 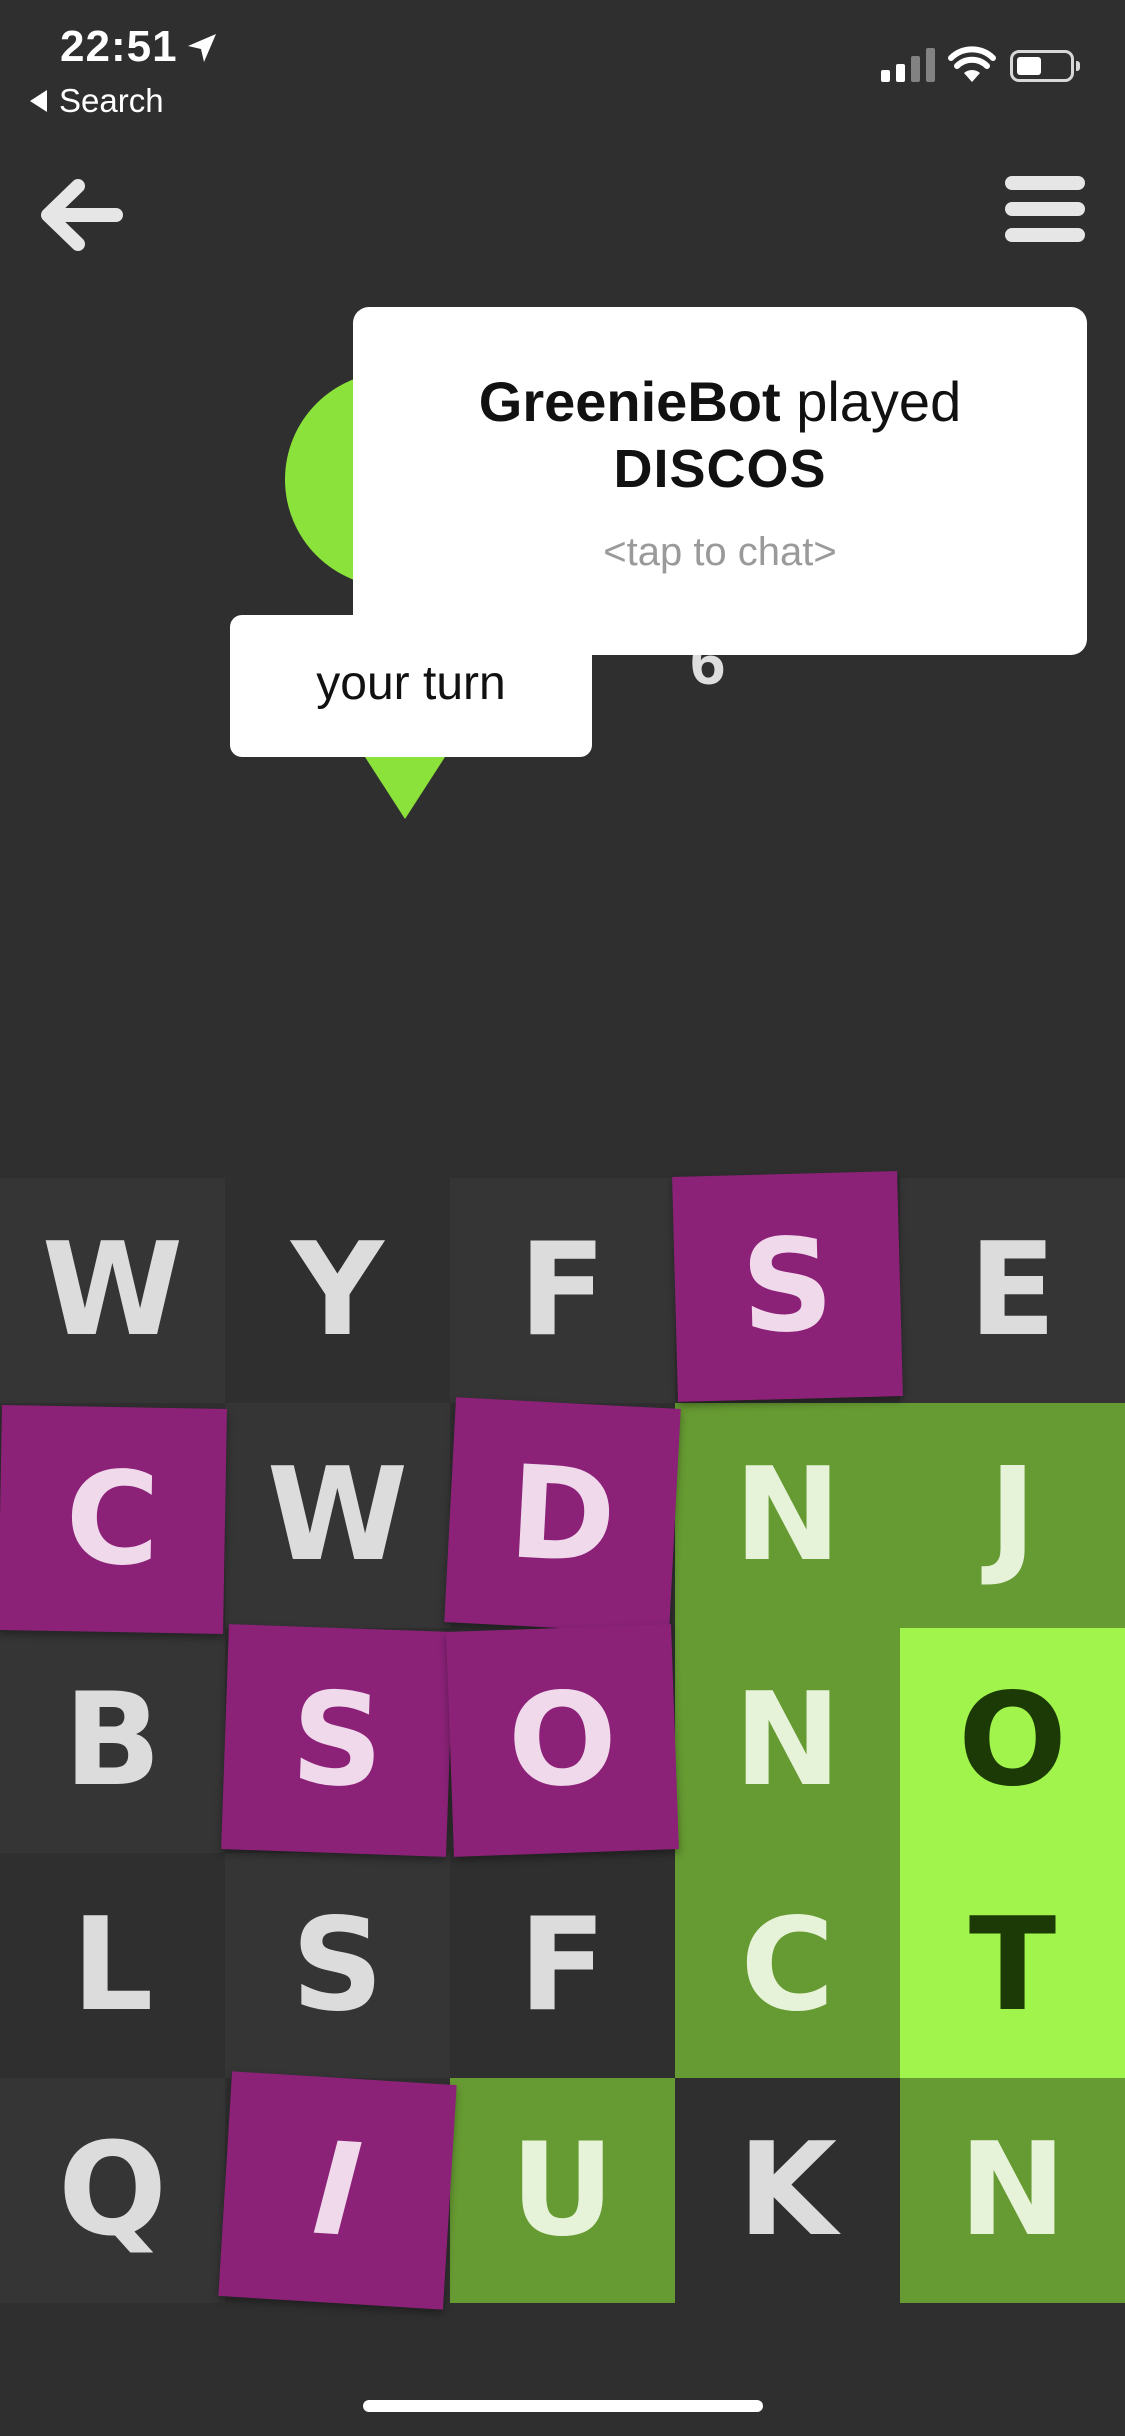 I want to click on board-tile: K, so click(x=787, y=2190).